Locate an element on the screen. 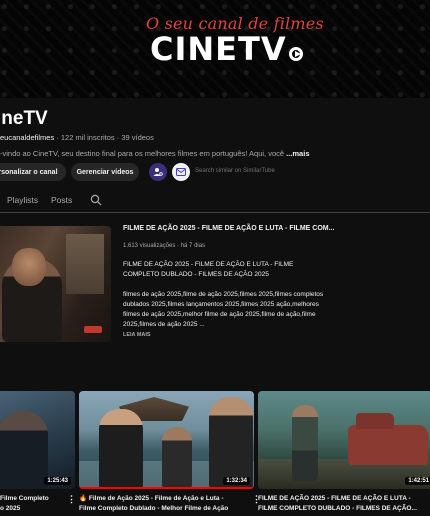 The height and width of the screenshot is (516, 430). manage-videos-button: Gerenciar vídeos is located at coordinates (105, 172).